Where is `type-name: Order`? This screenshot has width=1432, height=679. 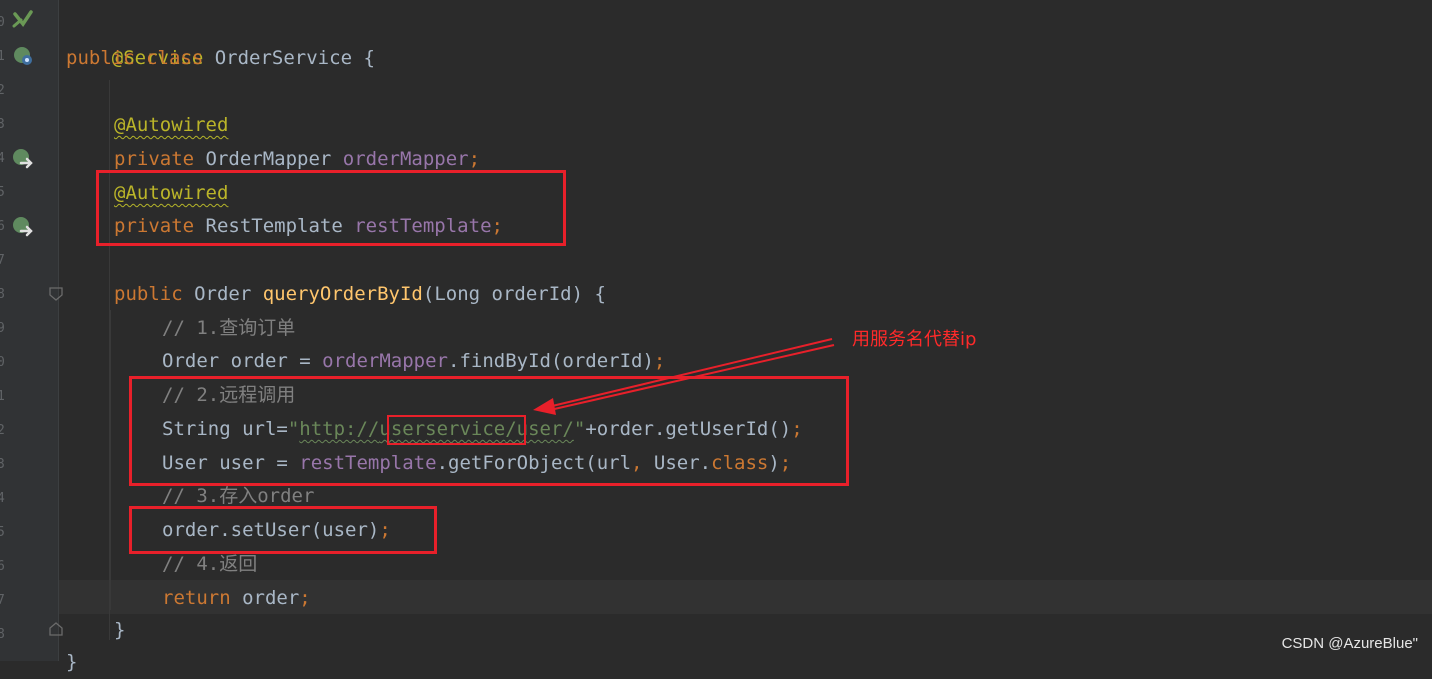 type-name: Order is located at coordinates (222, 294).